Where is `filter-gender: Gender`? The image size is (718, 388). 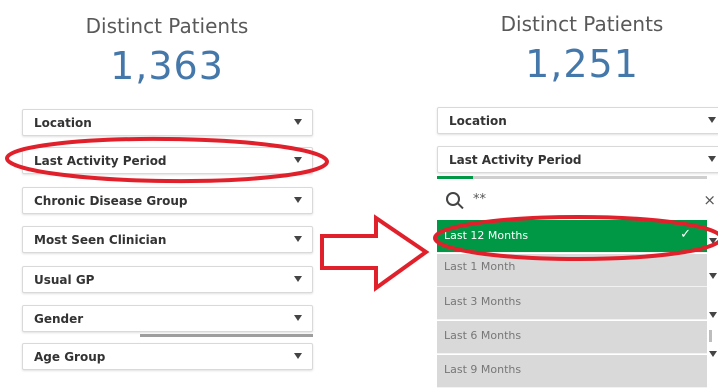 filter-gender: Gender is located at coordinates (167, 318).